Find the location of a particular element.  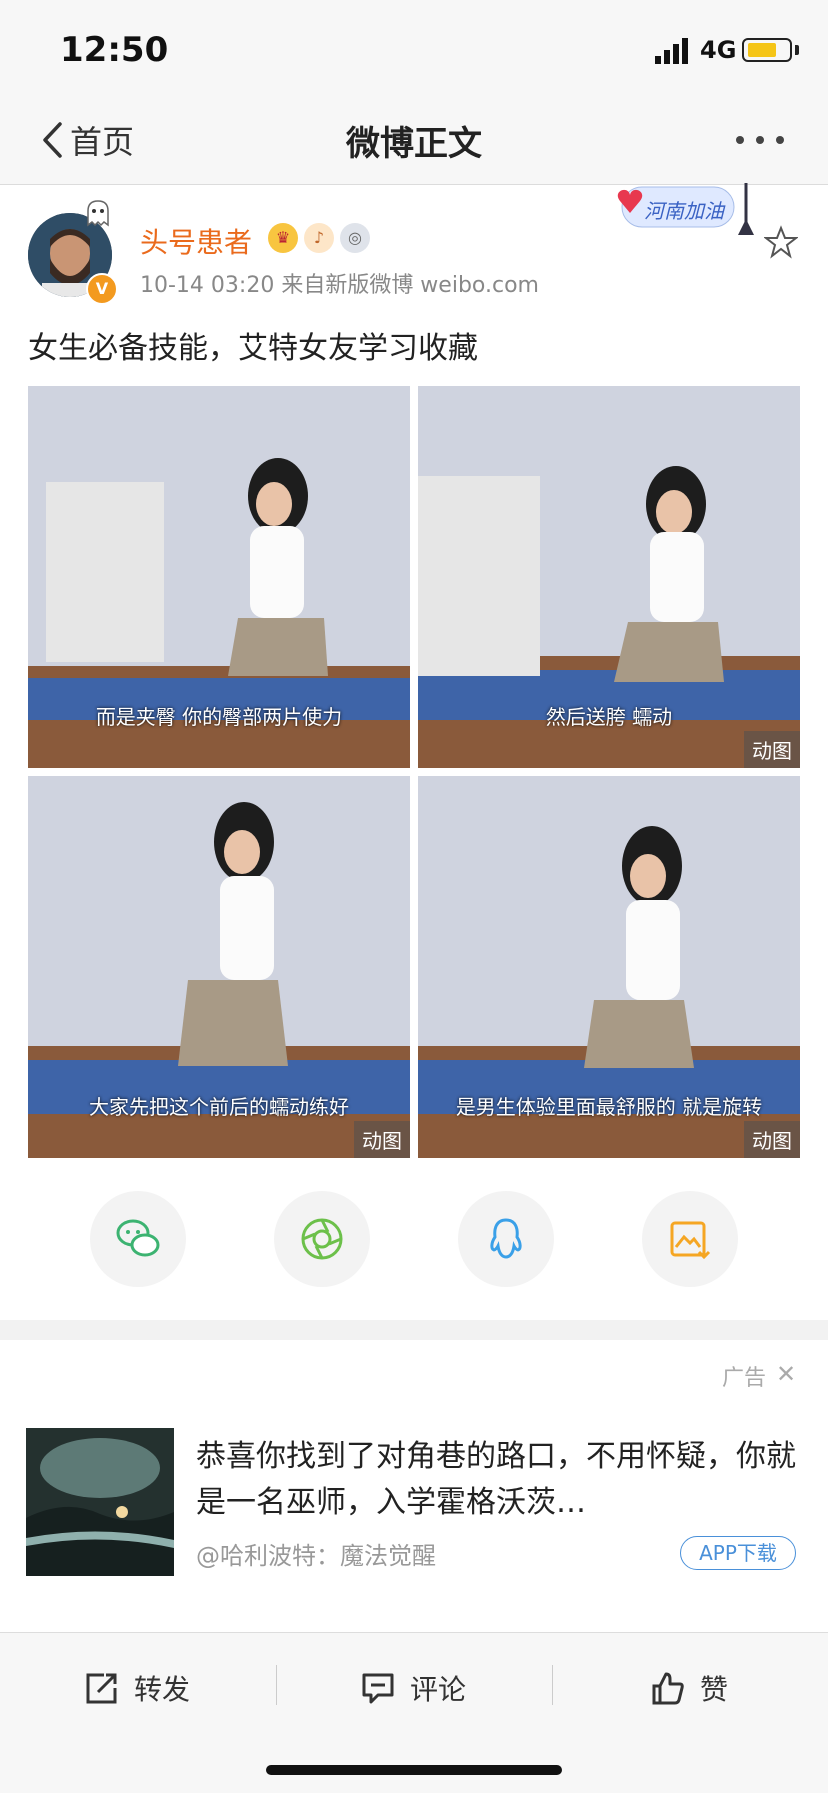

verified-badge: V is located at coordinates (102, 289).